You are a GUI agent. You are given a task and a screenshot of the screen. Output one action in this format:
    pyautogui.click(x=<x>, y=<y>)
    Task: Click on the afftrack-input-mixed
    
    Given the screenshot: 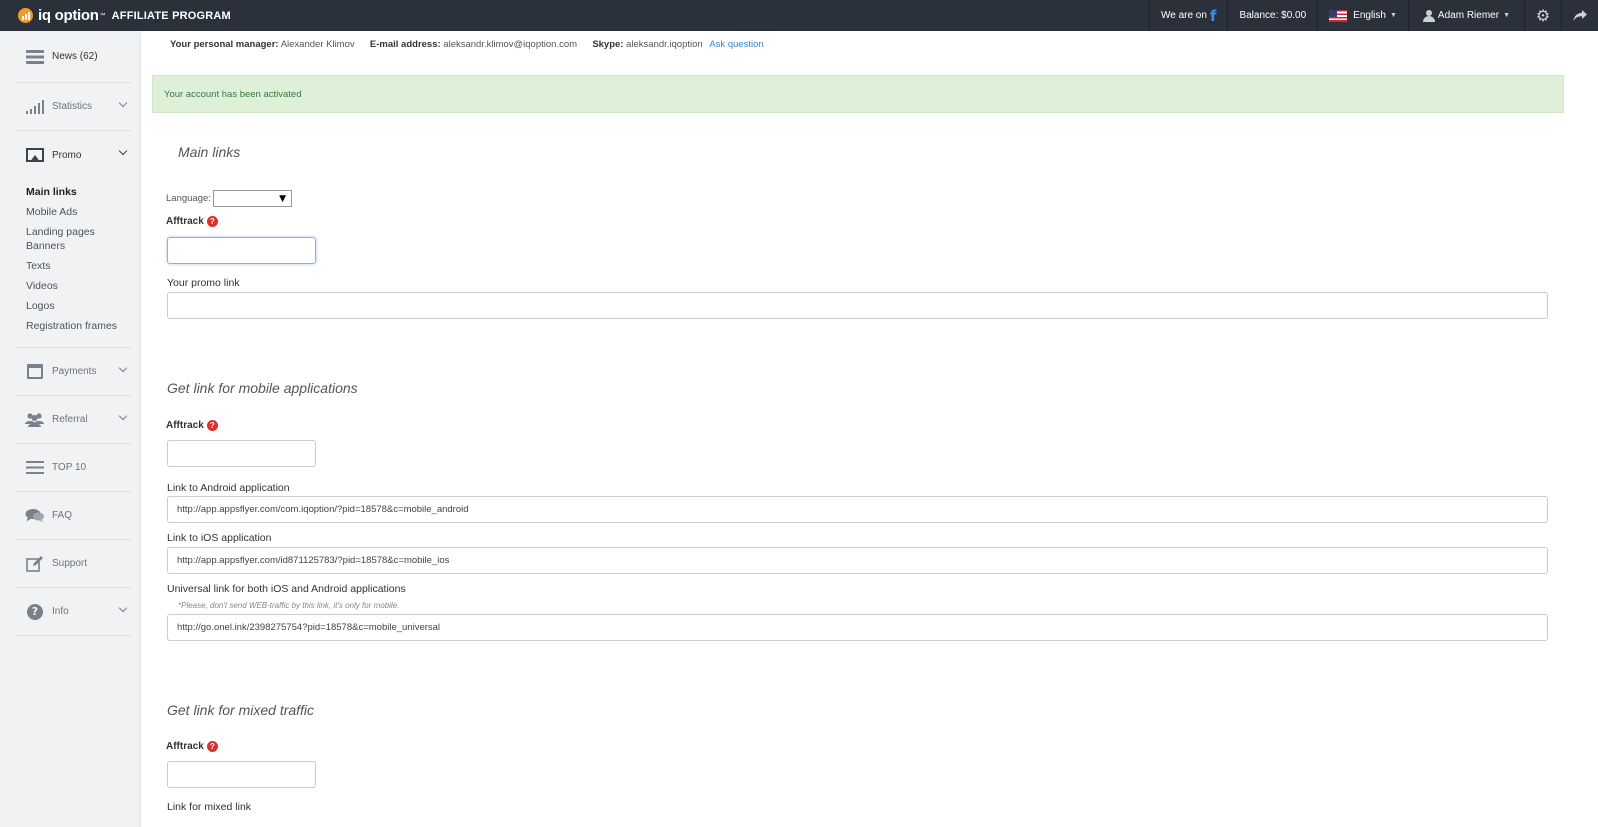 What is the action you would take?
    pyautogui.click(x=241, y=774)
    